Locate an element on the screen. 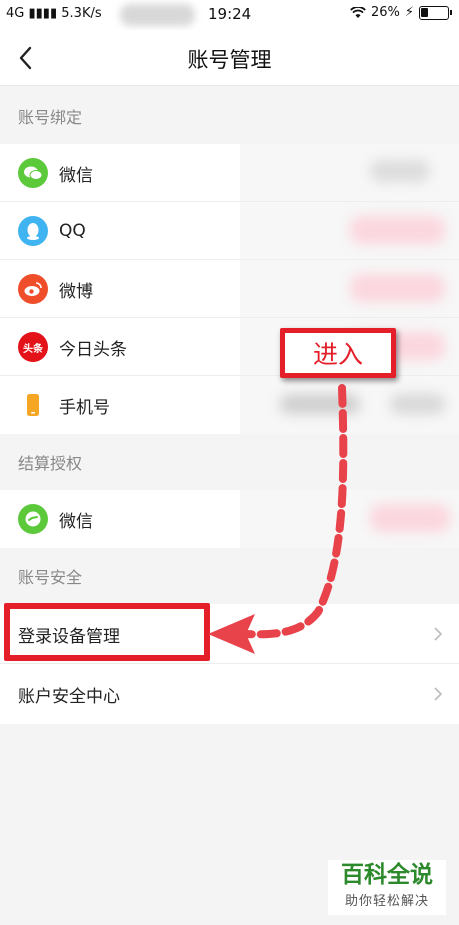 This screenshot has width=459, height=925. charging-icon: ⚡ is located at coordinates (409, 12).